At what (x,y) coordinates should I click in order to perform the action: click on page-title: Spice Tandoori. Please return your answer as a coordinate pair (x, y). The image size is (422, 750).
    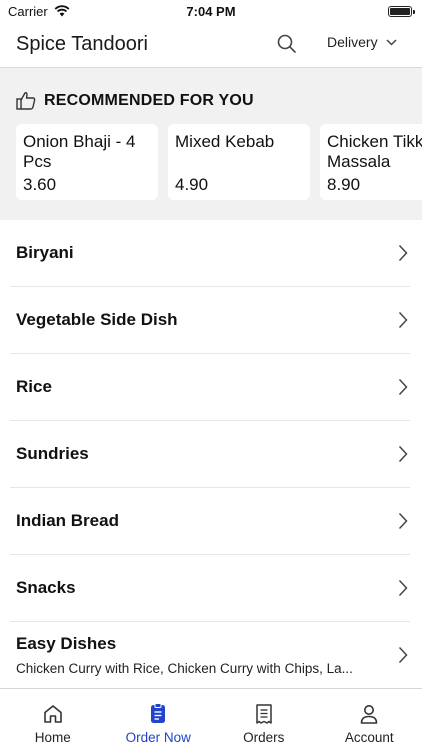
    Looking at the image, I should click on (82, 44).